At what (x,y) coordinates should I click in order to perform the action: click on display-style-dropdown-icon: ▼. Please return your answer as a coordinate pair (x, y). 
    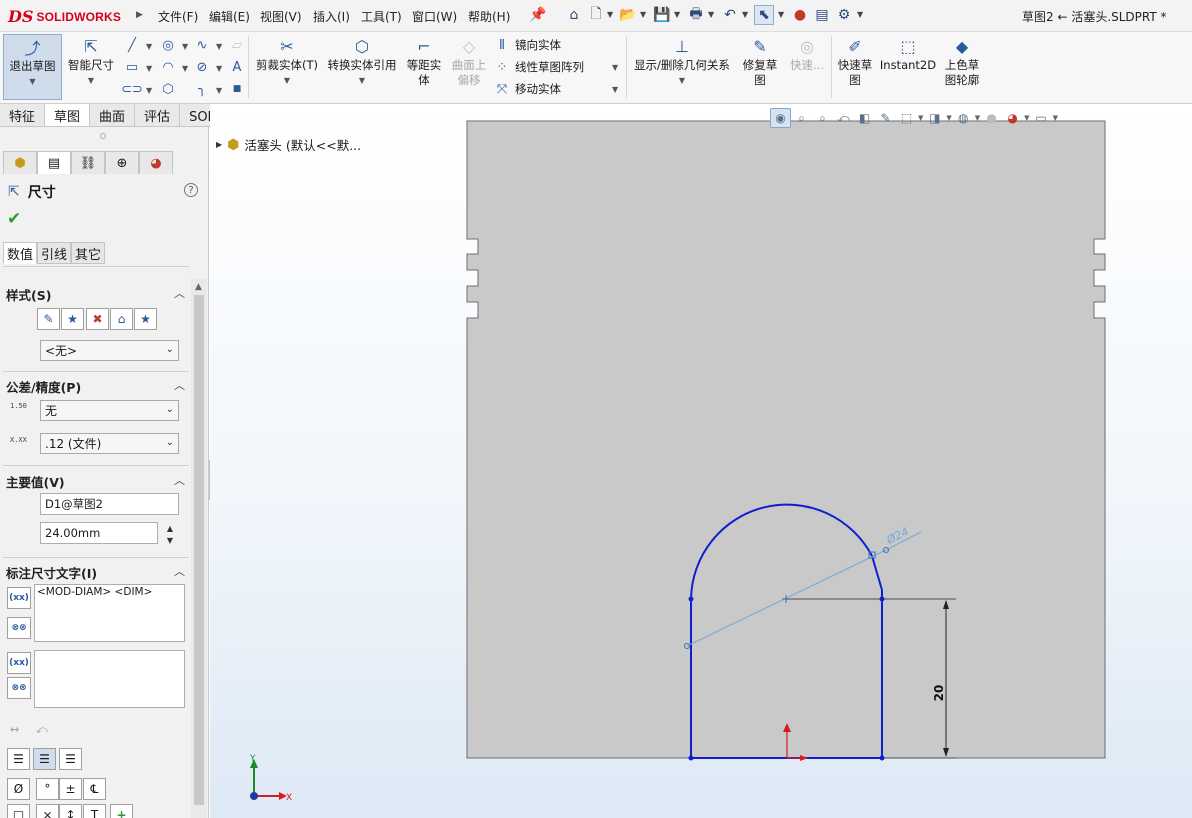
    Looking at the image, I should click on (948, 118).